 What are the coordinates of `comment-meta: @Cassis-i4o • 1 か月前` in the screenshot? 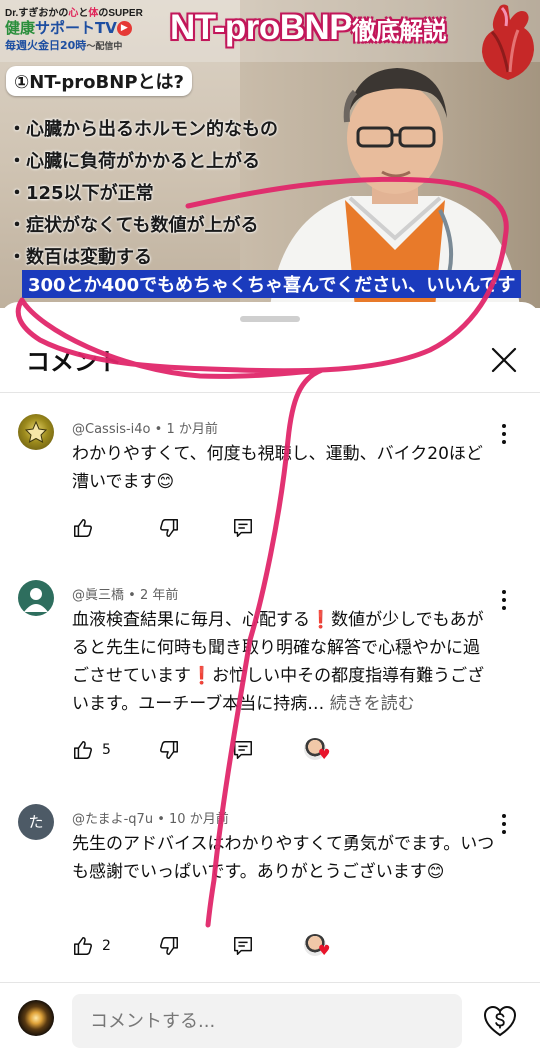 It's located at (145, 429).